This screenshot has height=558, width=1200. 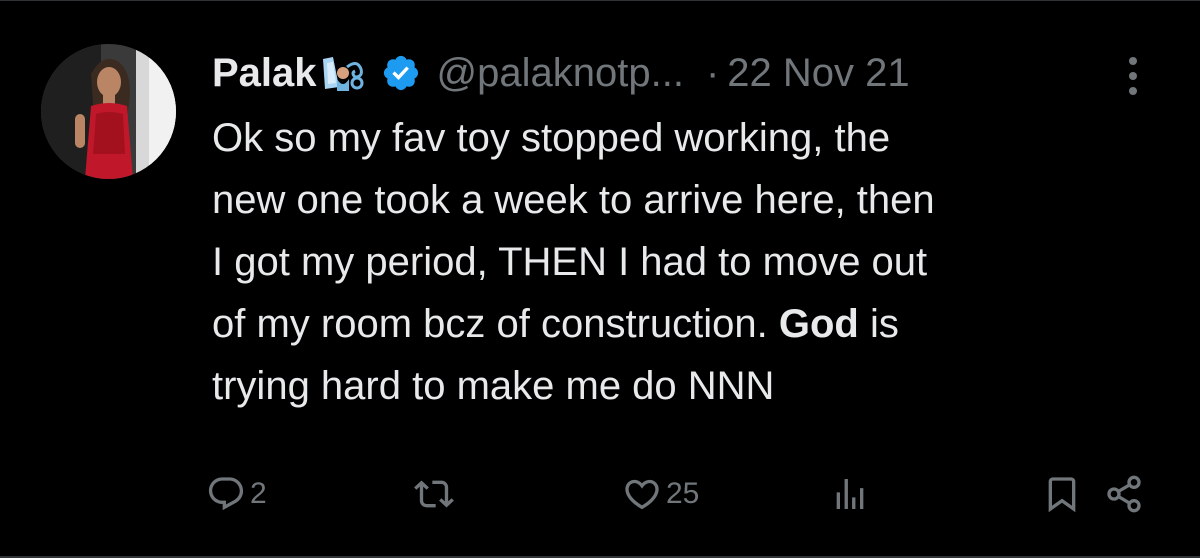 What do you see at coordinates (818, 73) in the screenshot?
I see `tweet-date: 22 Nov 21` at bounding box center [818, 73].